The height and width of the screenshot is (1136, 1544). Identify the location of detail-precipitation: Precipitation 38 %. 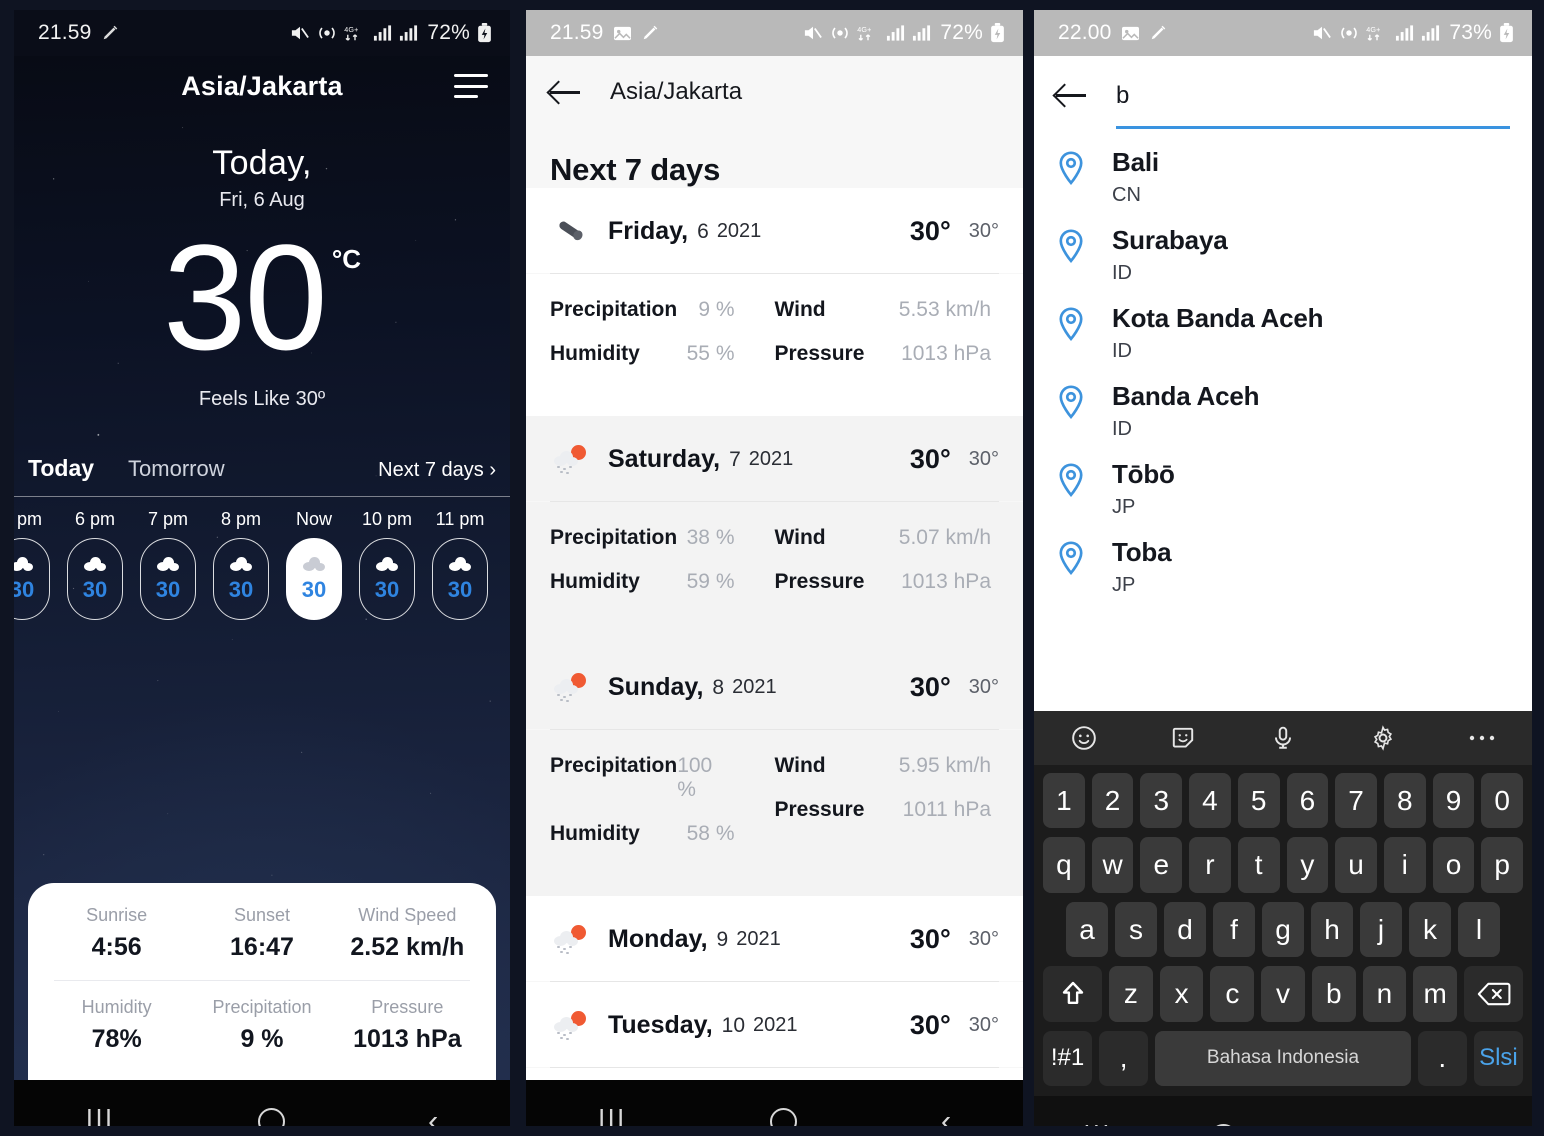
(662, 538).